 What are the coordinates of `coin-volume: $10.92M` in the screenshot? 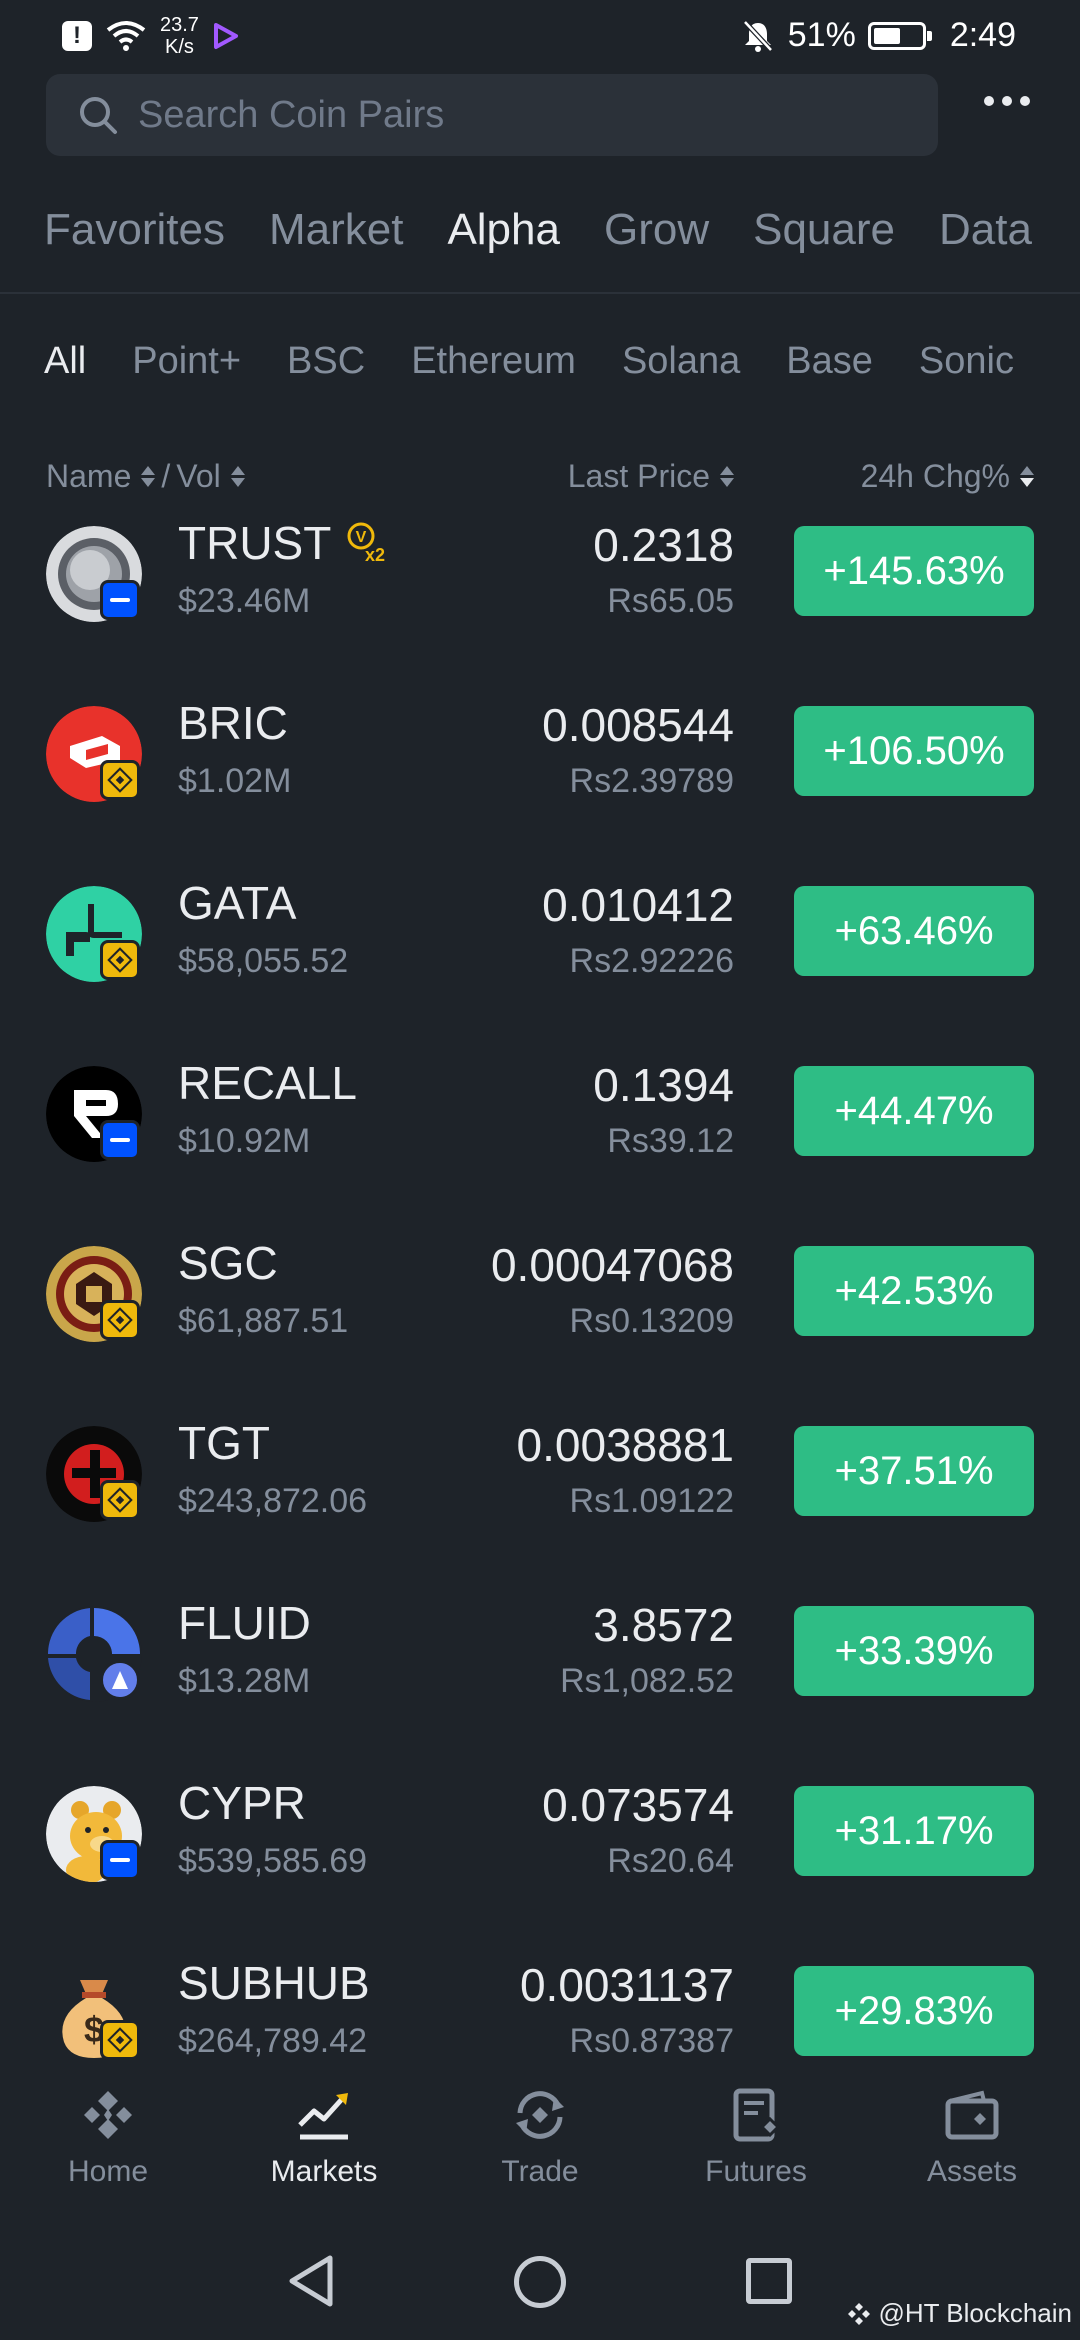 It's located at (244, 1141).